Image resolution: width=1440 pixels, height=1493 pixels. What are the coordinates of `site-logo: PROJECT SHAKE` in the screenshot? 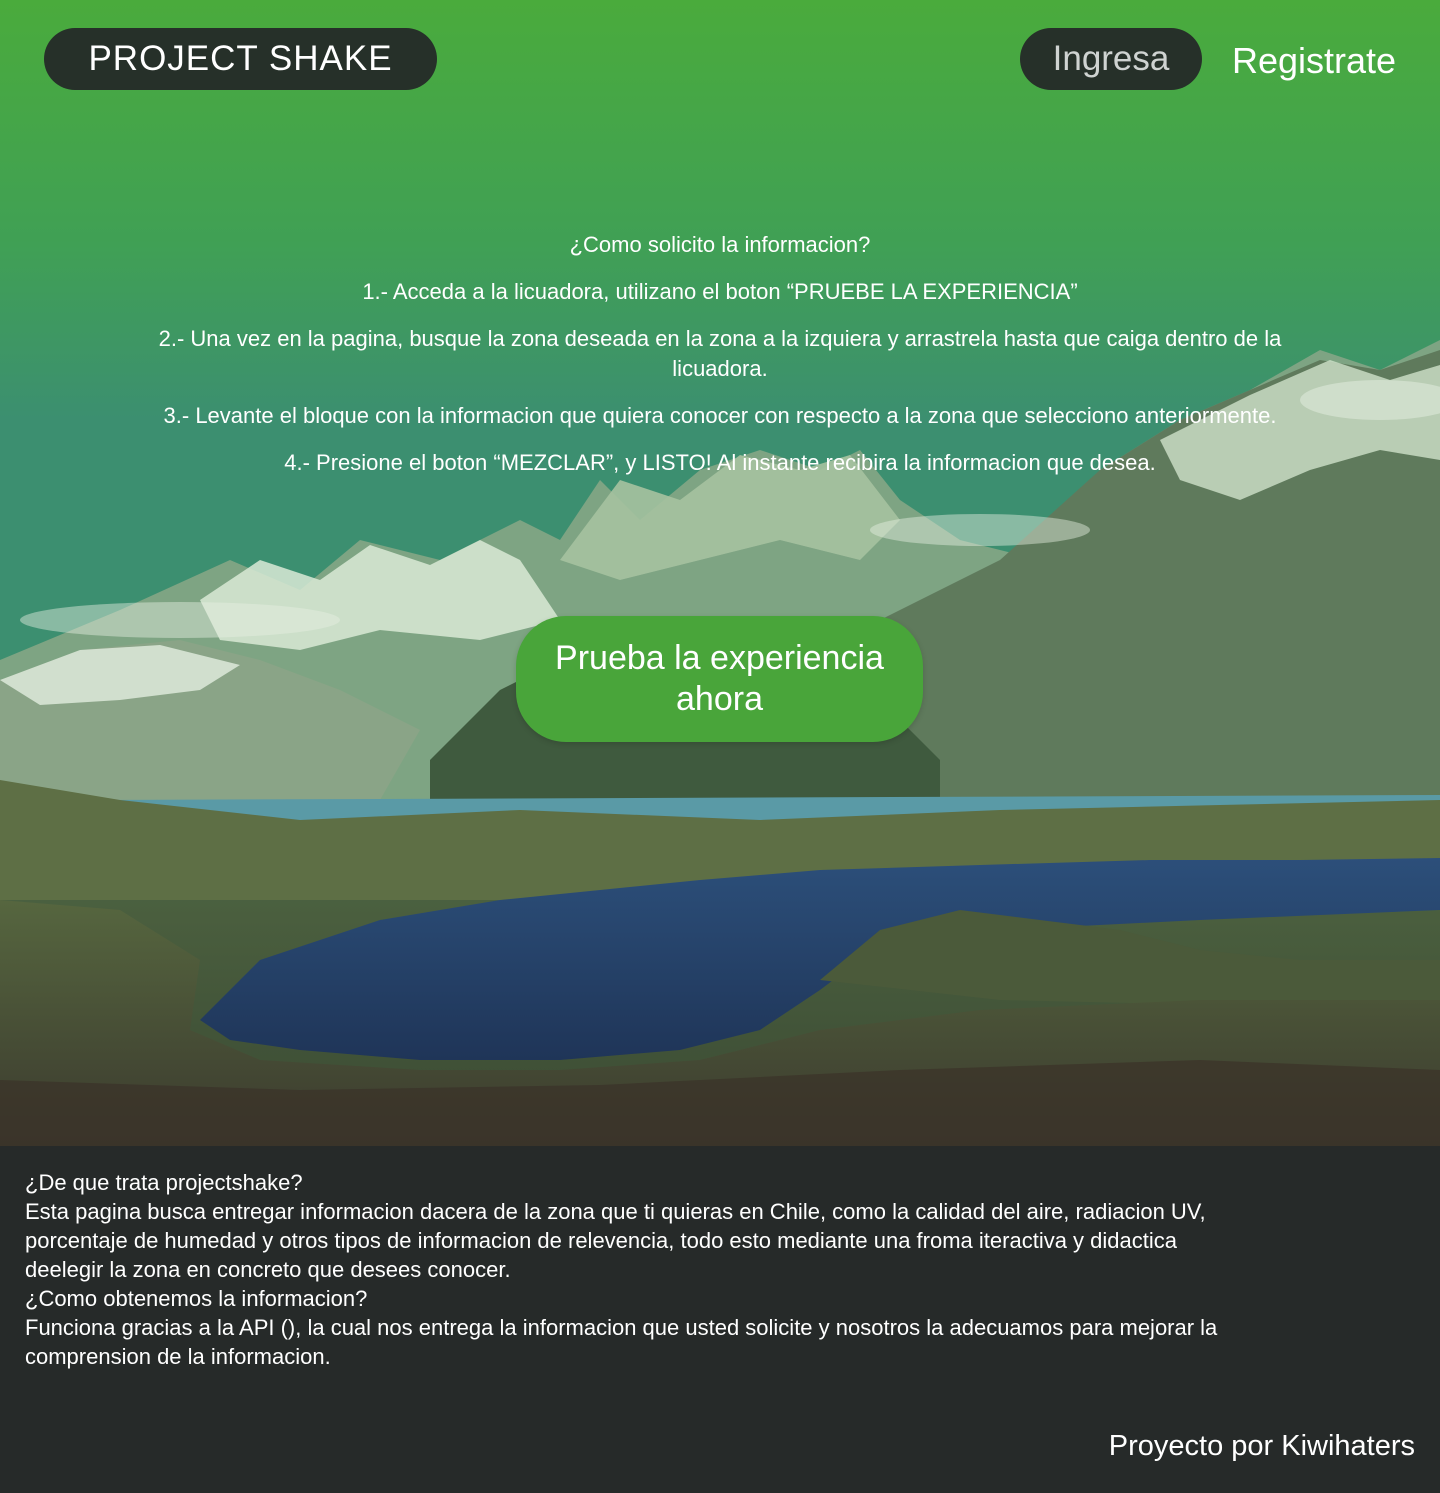 It's located at (240, 59).